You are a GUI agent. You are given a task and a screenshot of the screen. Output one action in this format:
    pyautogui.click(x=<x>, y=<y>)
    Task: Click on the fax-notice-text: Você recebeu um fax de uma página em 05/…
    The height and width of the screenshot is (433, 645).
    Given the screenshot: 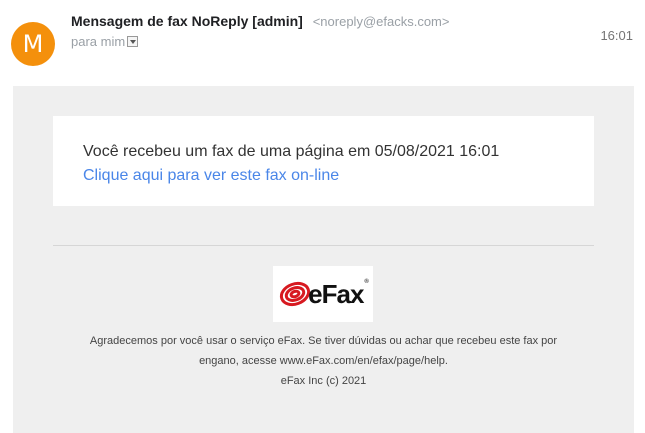 What is the action you would take?
    pyautogui.click(x=291, y=151)
    